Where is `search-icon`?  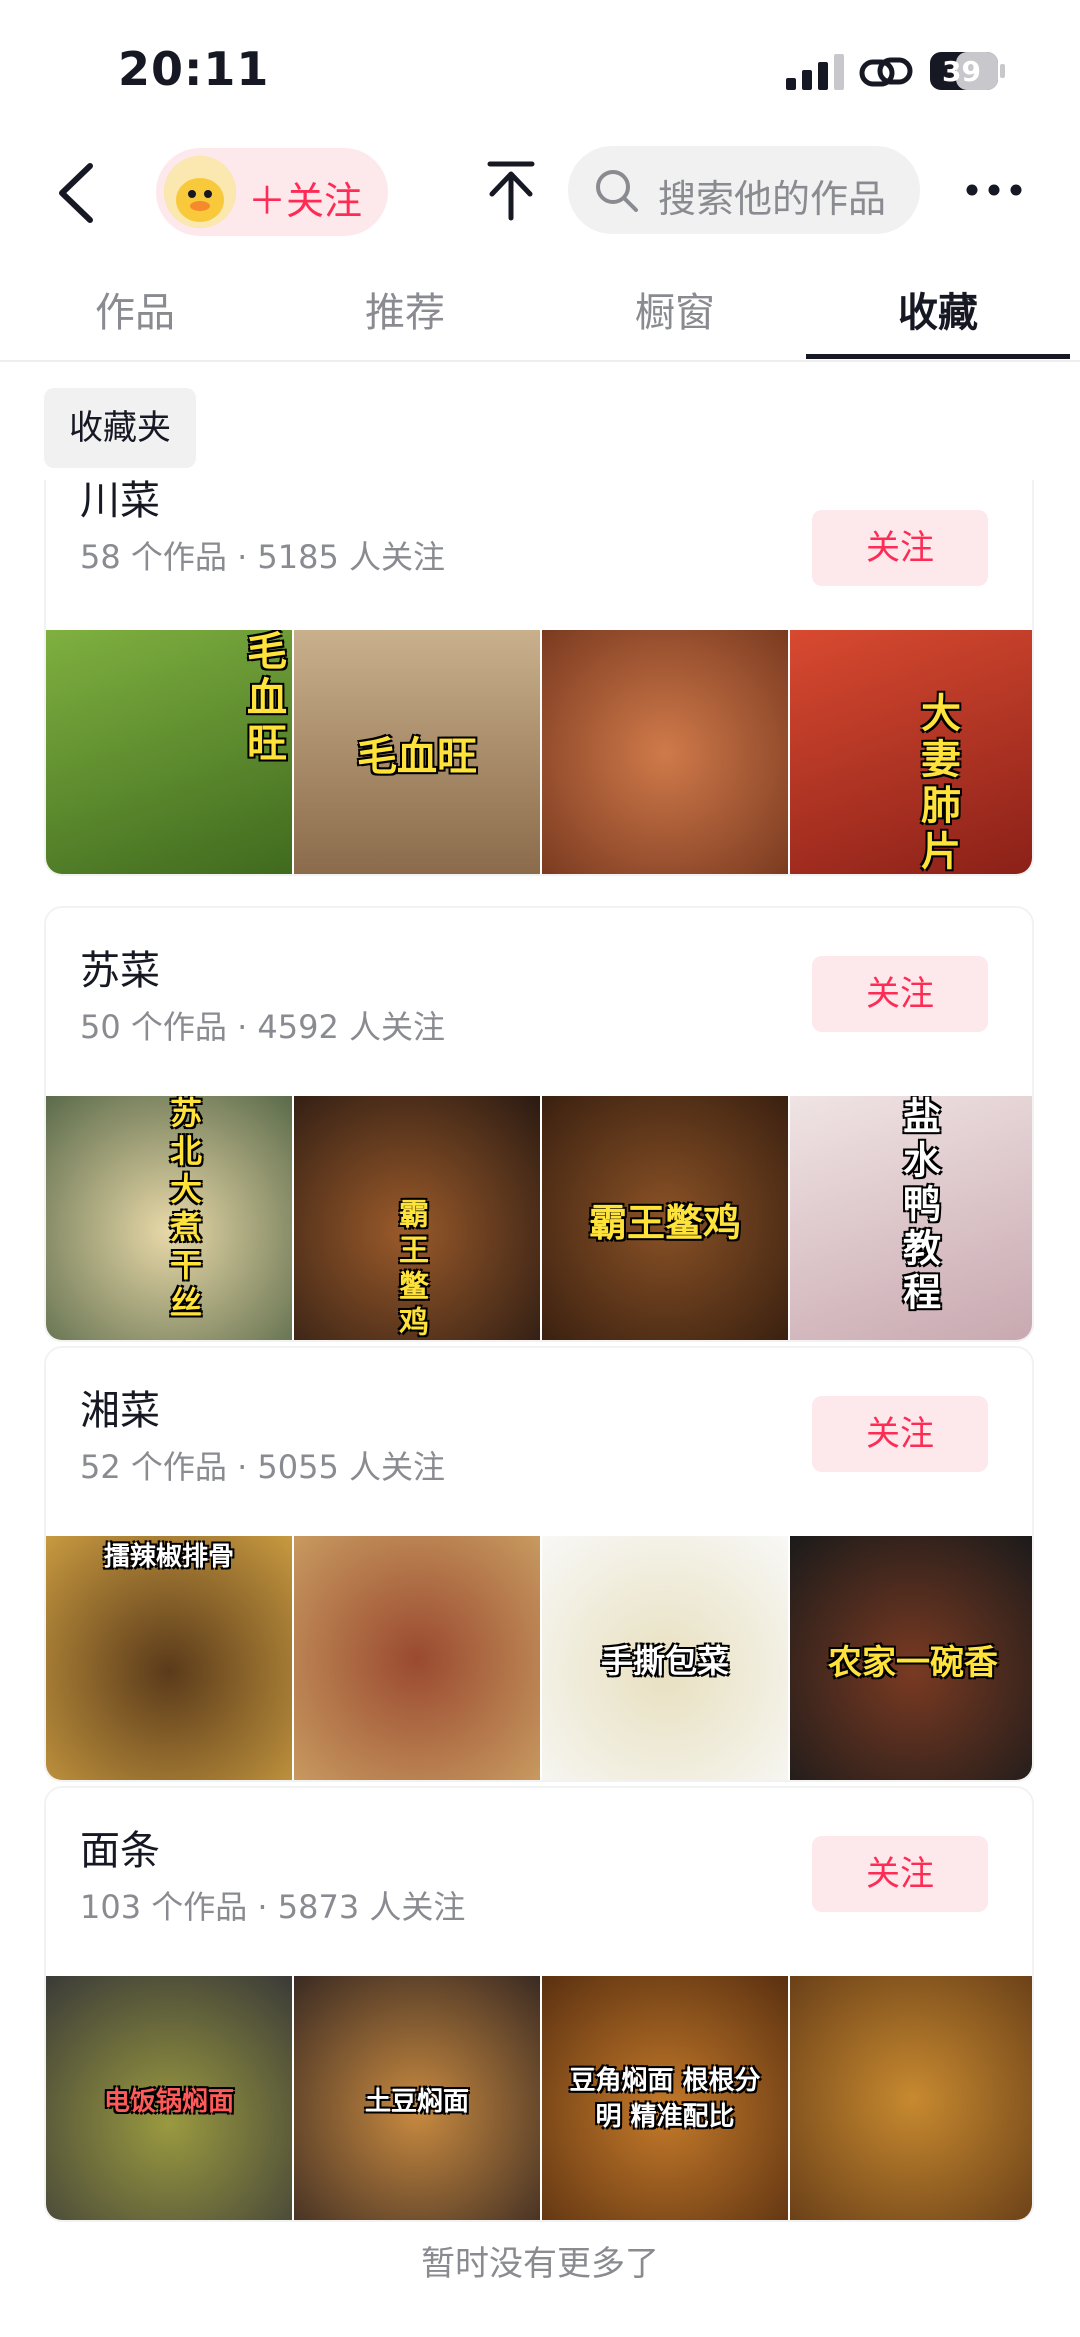 search-icon is located at coordinates (617, 191).